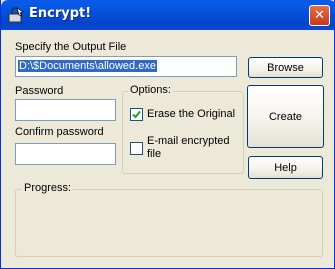 The width and height of the screenshot is (335, 269). Describe the element at coordinates (65, 154) in the screenshot. I see `confirm-password-input` at that location.